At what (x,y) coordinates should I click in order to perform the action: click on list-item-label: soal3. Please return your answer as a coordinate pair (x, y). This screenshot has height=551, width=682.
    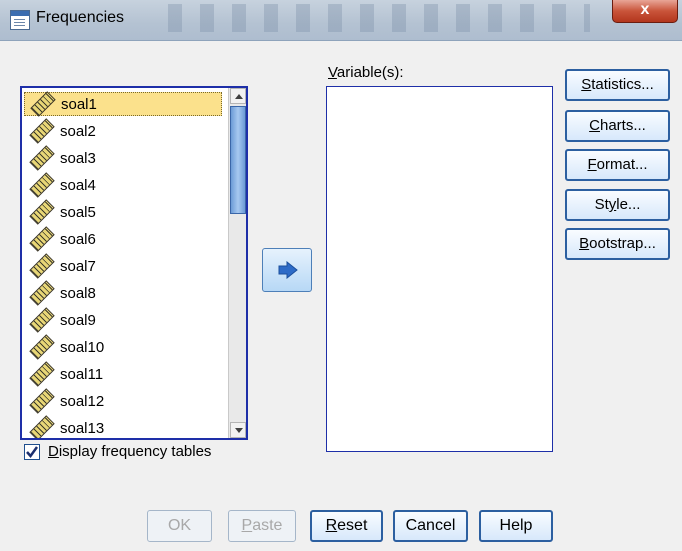
    Looking at the image, I should click on (78, 158).